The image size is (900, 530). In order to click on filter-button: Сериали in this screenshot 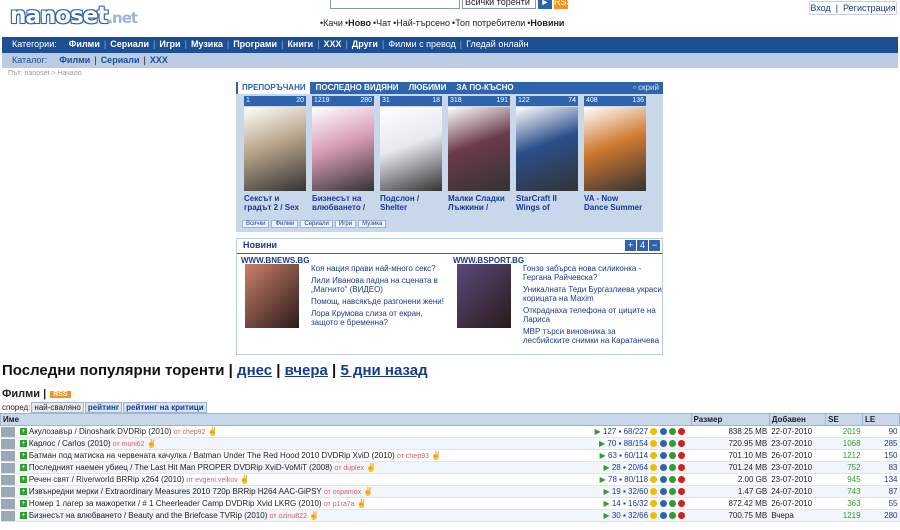, I will do `click(316, 224)`.